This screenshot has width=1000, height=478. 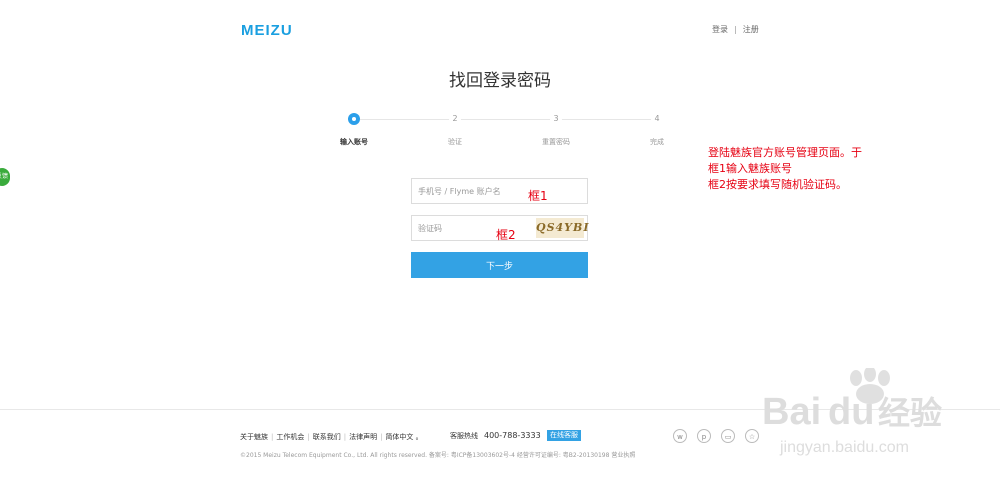 What do you see at coordinates (657, 142) in the screenshot?
I see `step-4-label: 完成` at bounding box center [657, 142].